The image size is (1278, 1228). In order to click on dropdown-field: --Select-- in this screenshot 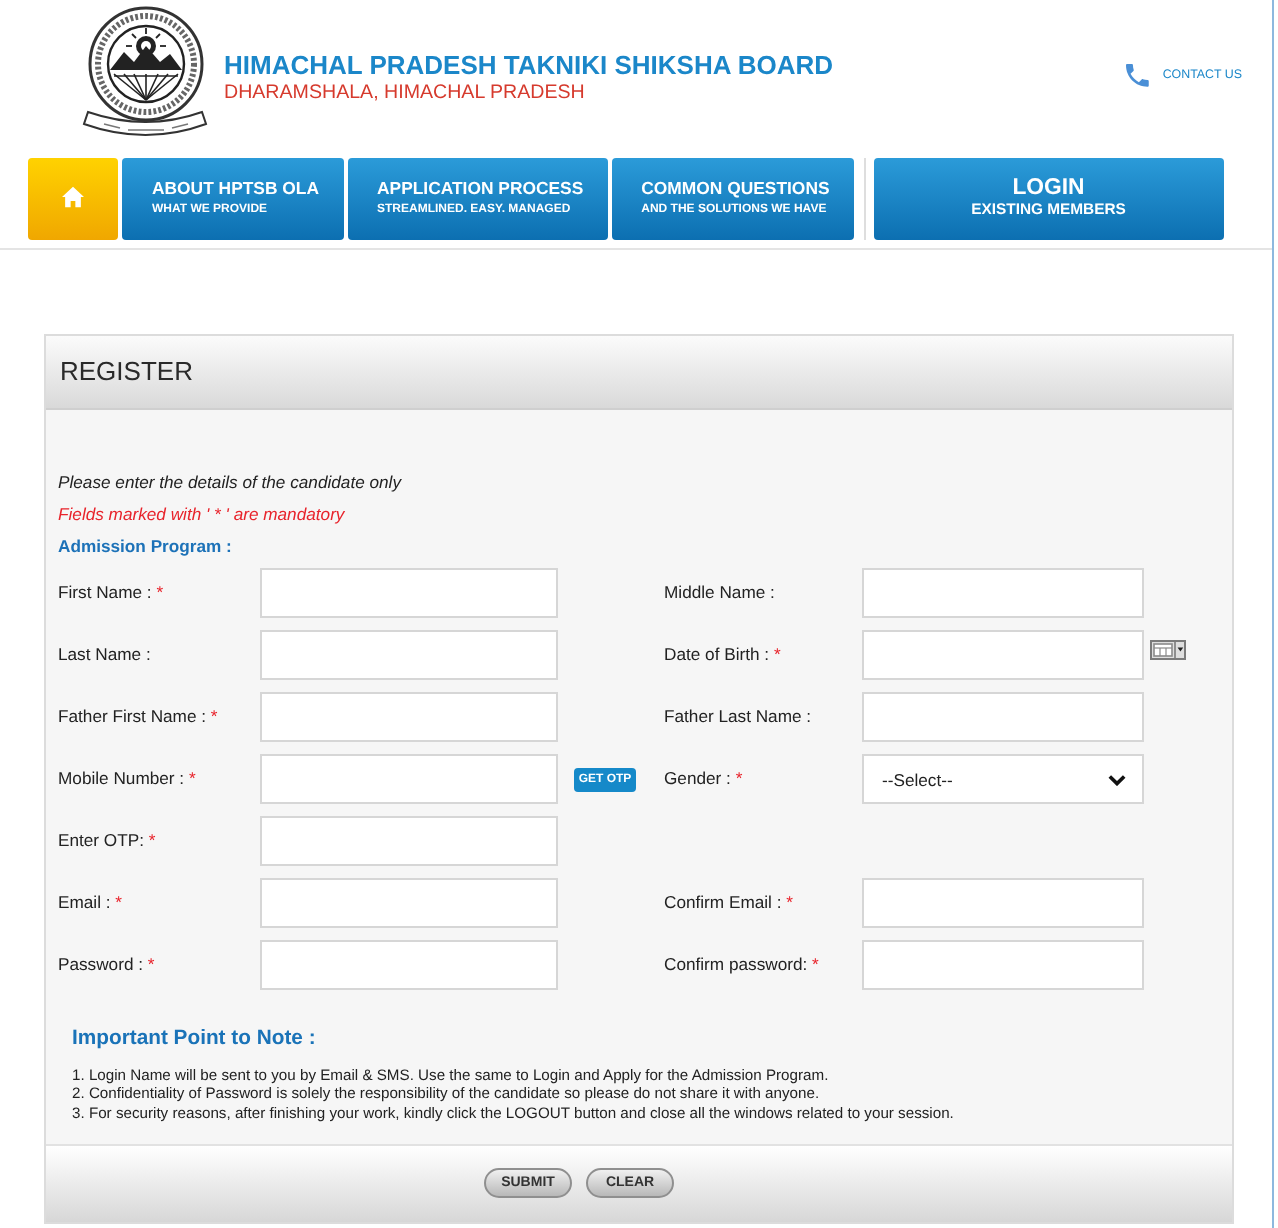, I will do `click(1003, 779)`.